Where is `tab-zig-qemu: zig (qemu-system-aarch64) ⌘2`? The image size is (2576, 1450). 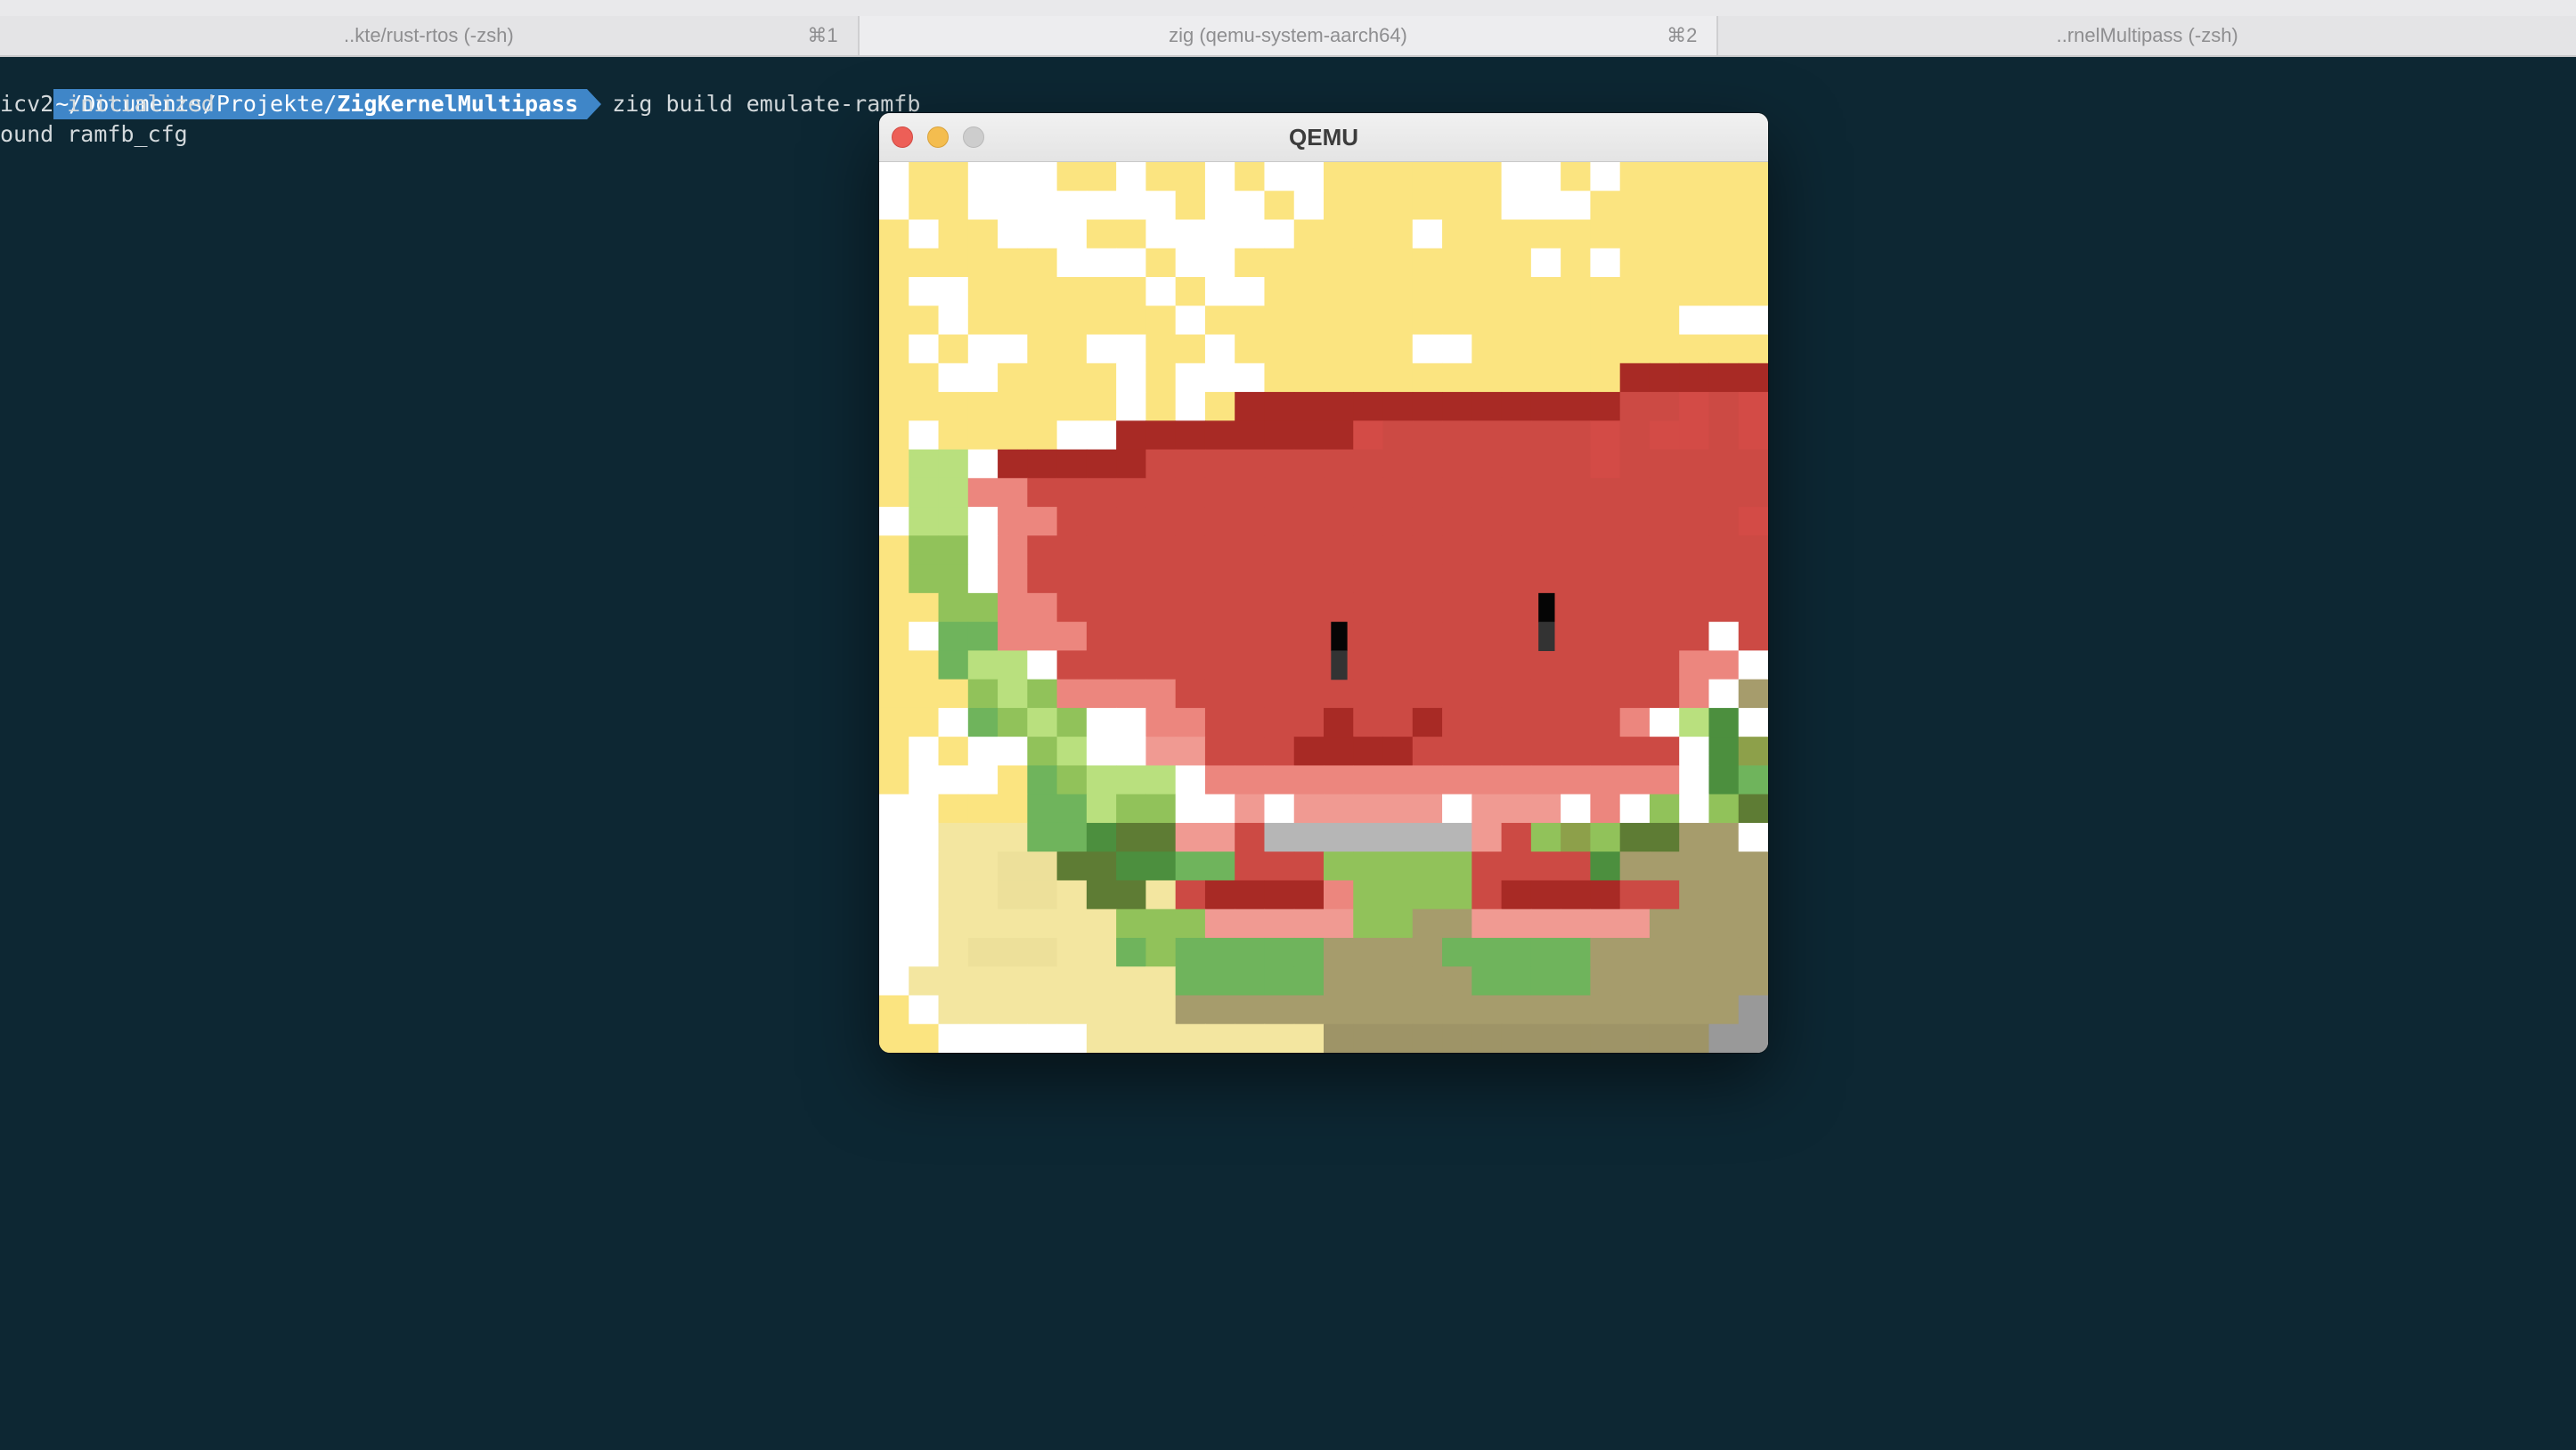
tab-zig-qemu: zig (qemu-system-aarch64) ⌘2 is located at coordinates (1289, 35).